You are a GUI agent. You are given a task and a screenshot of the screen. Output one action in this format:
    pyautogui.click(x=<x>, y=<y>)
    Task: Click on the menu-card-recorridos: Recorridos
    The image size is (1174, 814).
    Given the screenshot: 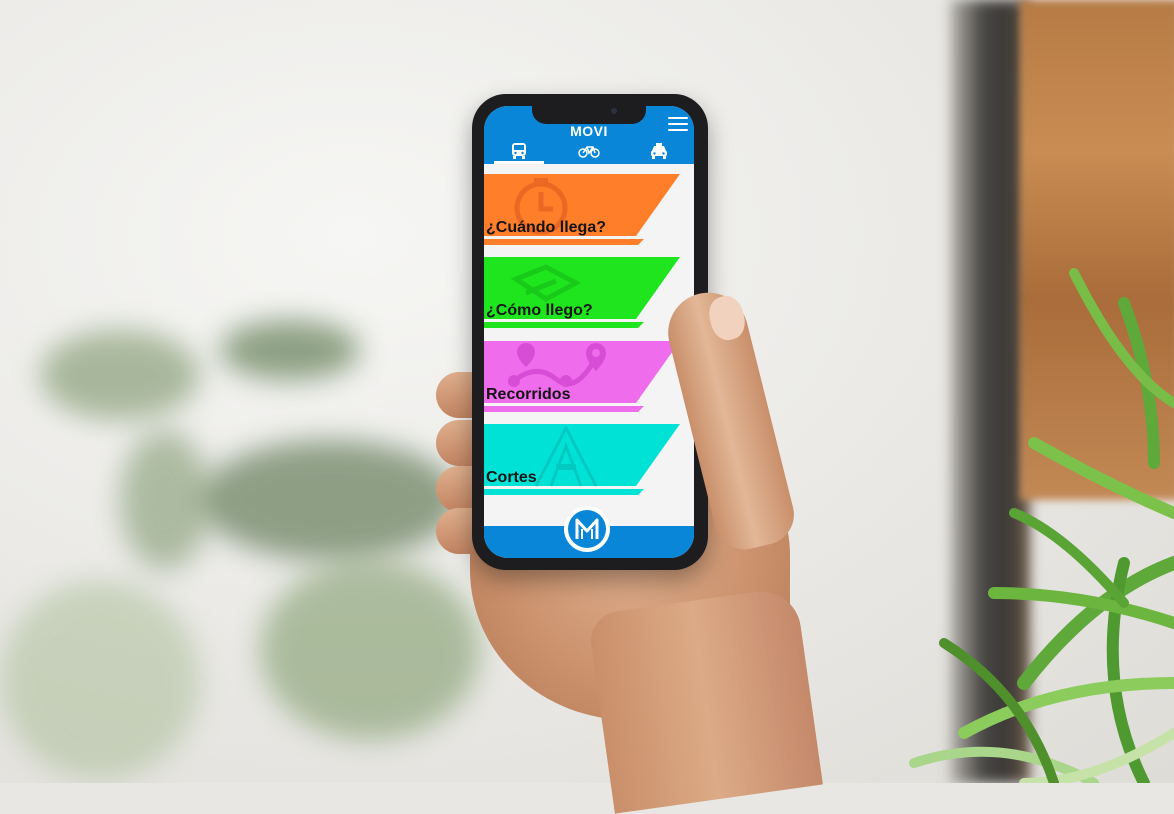 What is the action you would take?
    pyautogui.click(x=589, y=377)
    